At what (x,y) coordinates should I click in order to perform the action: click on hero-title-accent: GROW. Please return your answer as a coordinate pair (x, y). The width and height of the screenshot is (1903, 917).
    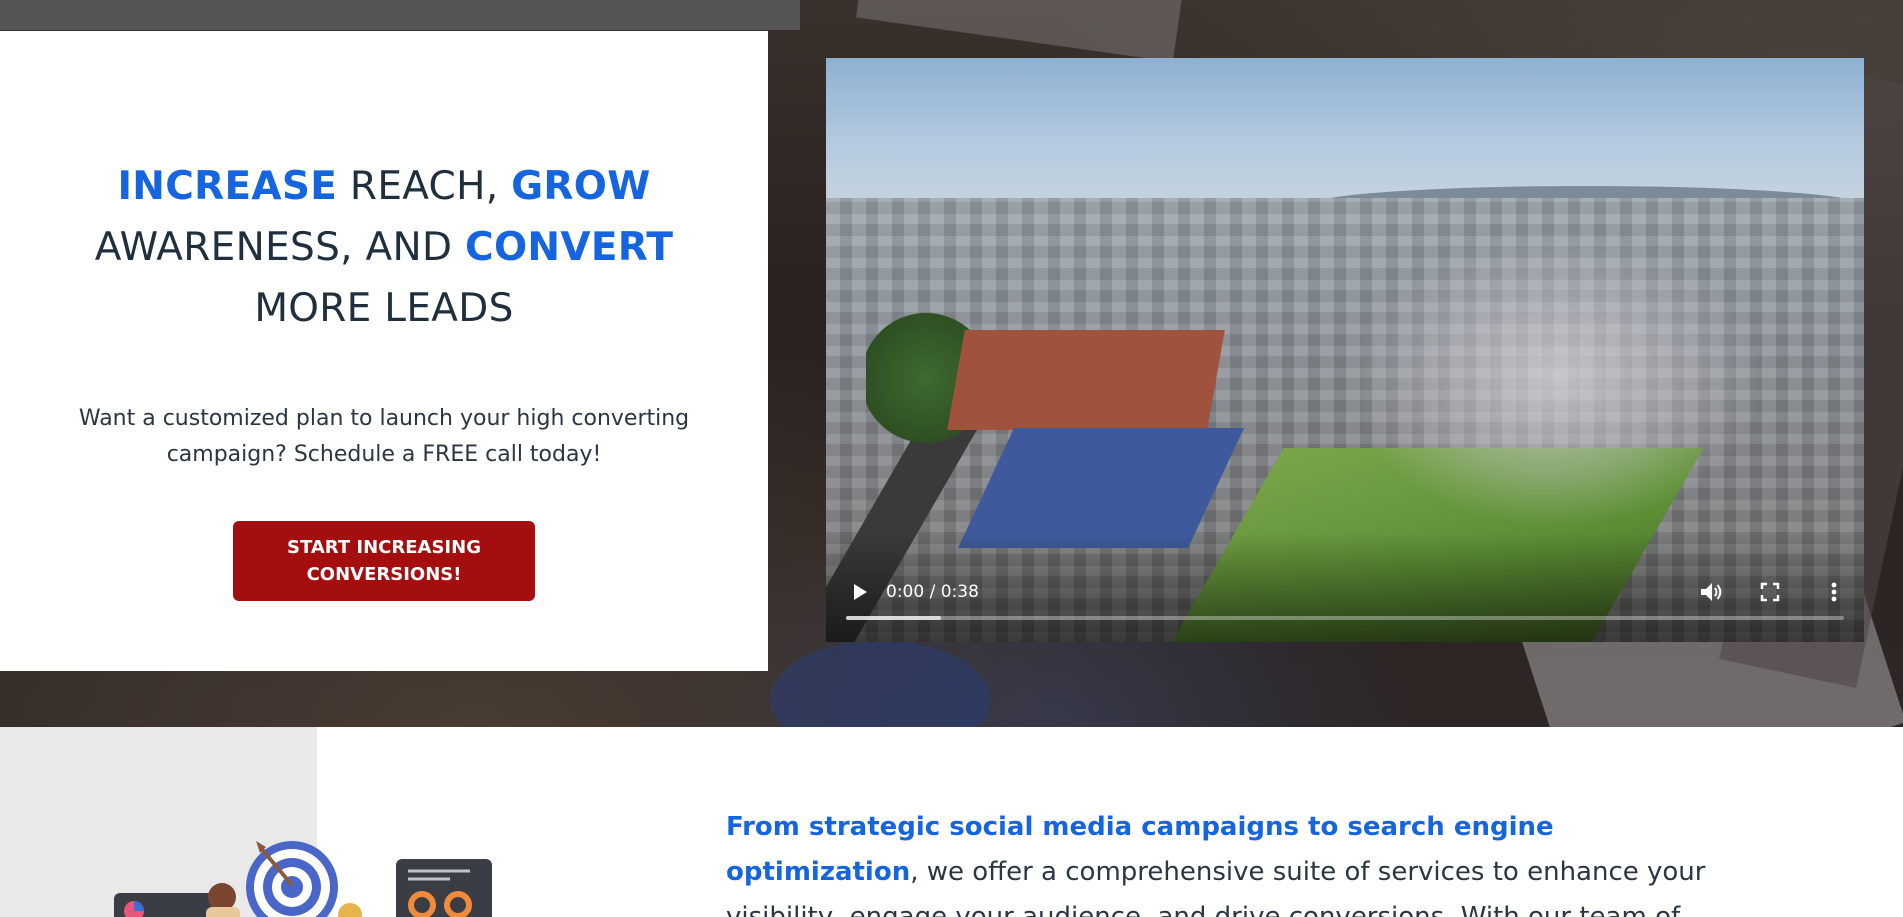
    Looking at the image, I should click on (581, 186).